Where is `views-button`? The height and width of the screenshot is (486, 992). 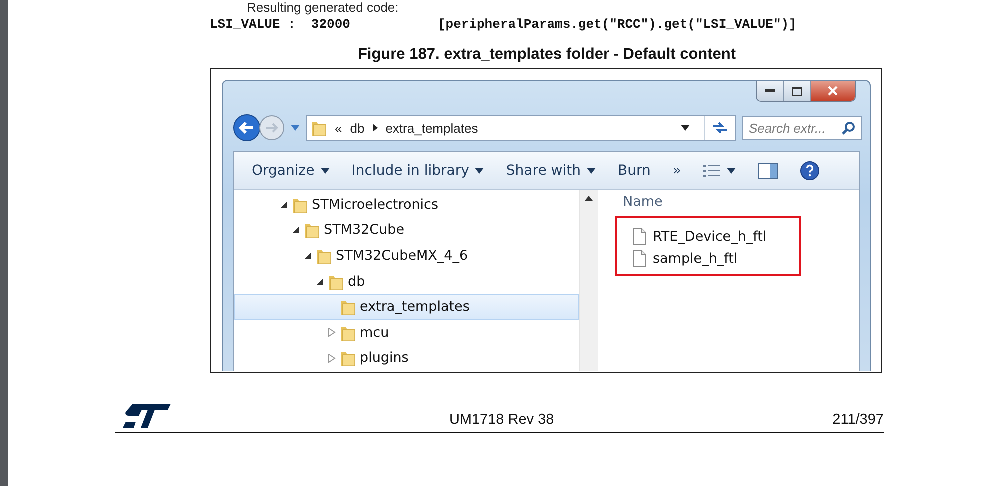 views-button is located at coordinates (719, 171).